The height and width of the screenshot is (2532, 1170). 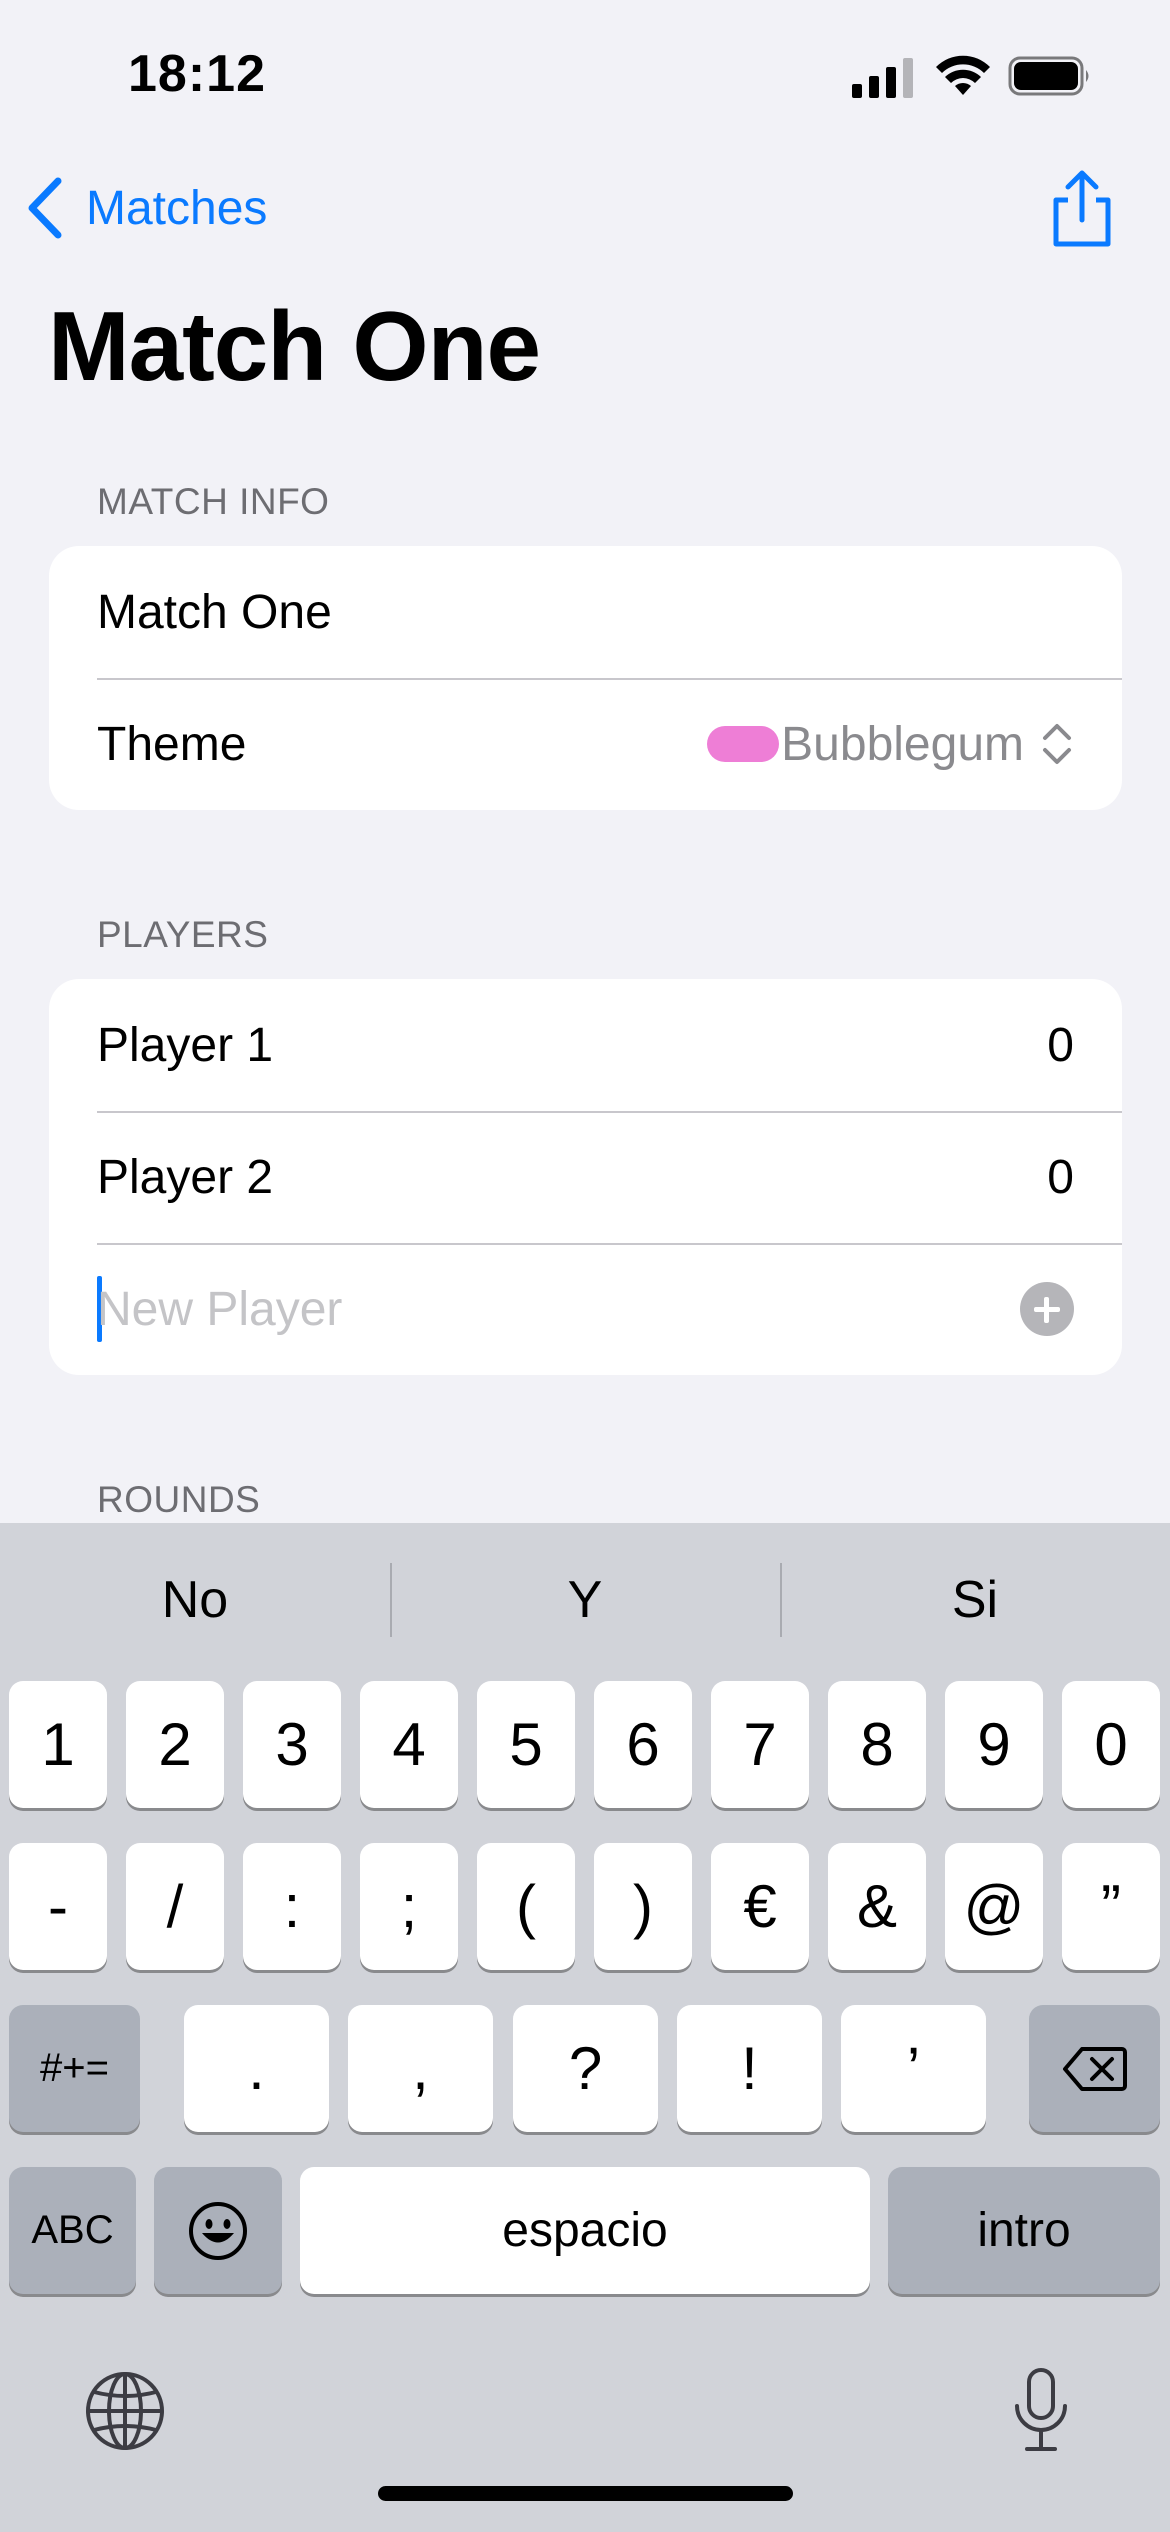 I want to click on suggestion-bar: No Y Si, so click(x=585, y=1600).